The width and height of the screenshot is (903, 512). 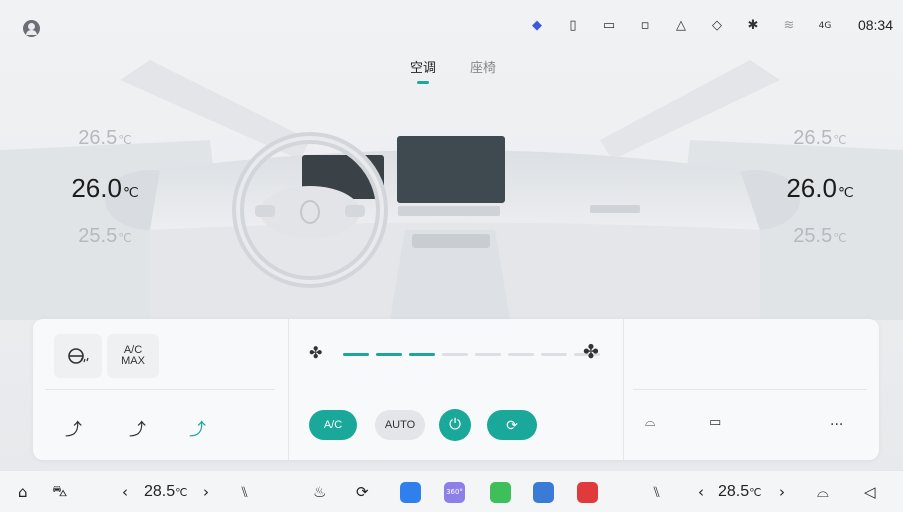 What do you see at coordinates (789, 25) in the screenshot?
I see `wifi-icon: ≋` at bounding box center [789, 25].